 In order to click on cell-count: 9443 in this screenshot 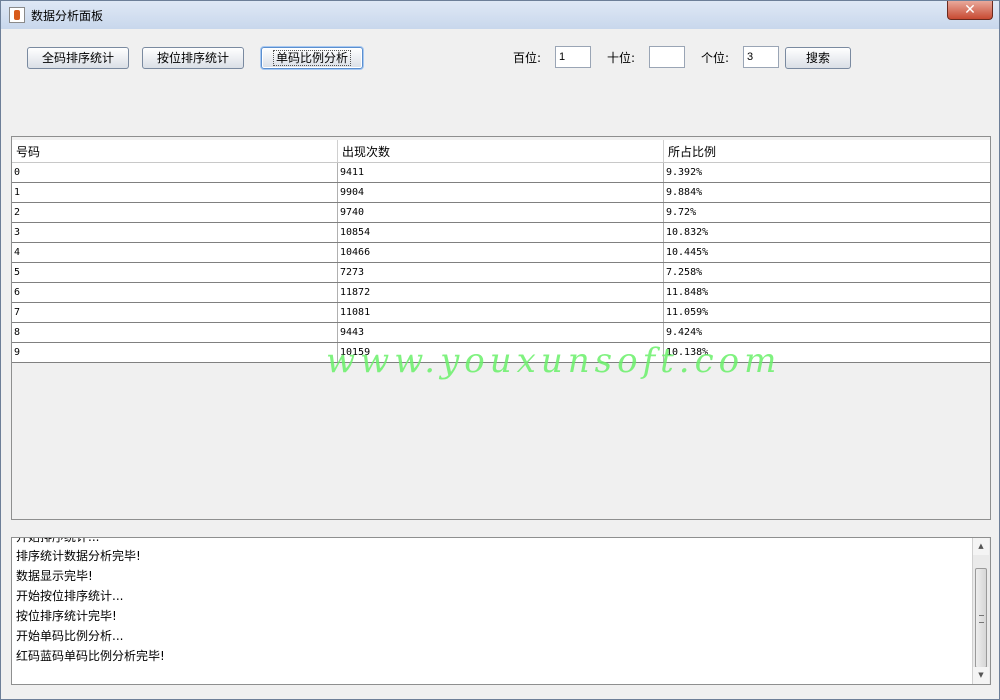, I will do `click(501, 332)`.